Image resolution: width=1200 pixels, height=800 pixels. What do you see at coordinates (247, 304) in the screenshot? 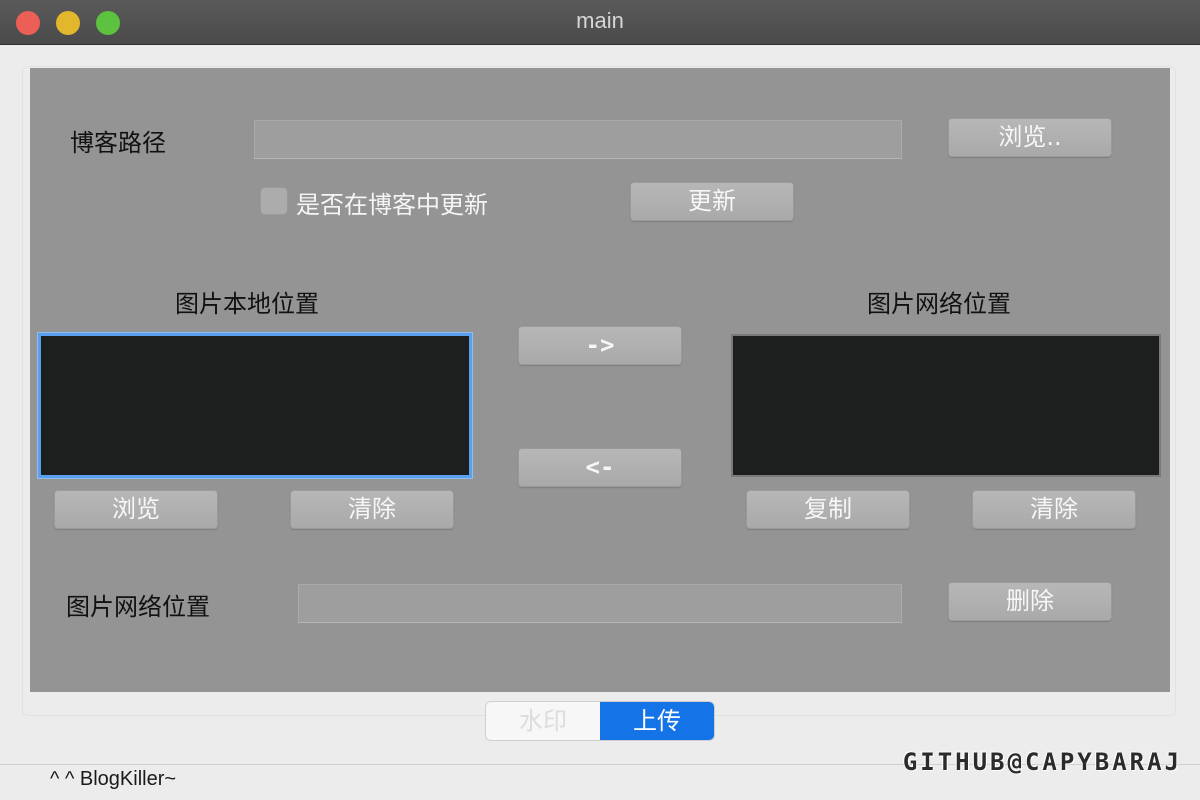
I see `local-images-title: 图片本地位置` at bounding box center [247, 304].